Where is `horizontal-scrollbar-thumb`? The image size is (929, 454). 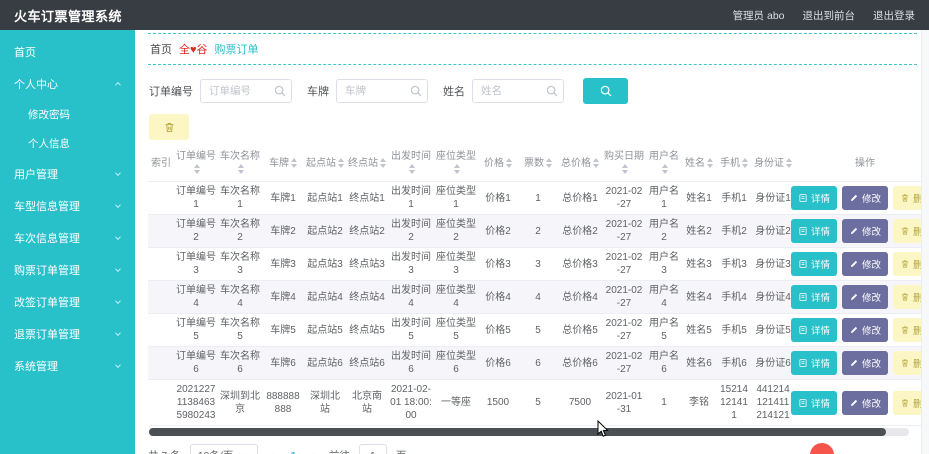
horizontal-scrollbar-thumb is located at coordinates (518, 432).